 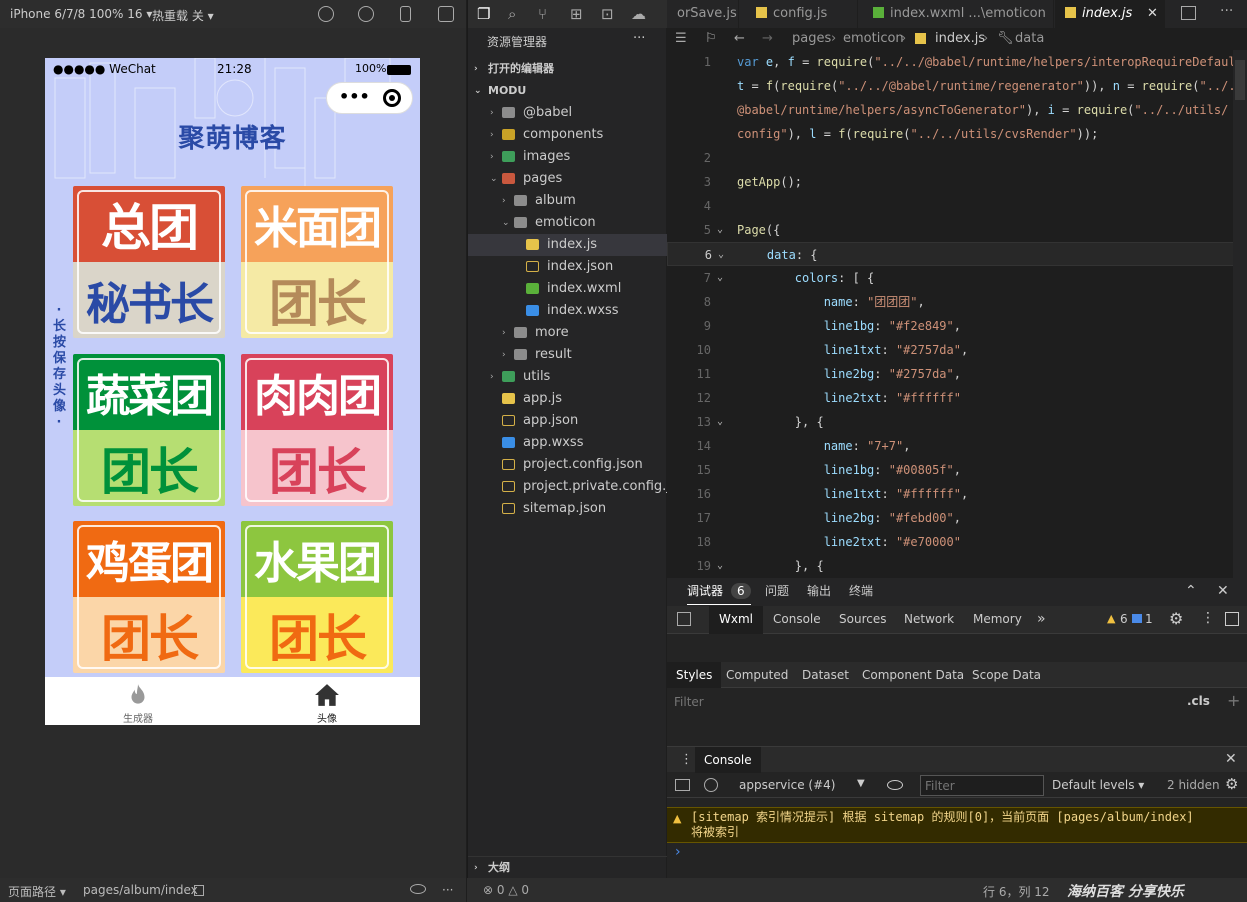 I want to click on tree-item-result: › result, so click(x=567, y=355).